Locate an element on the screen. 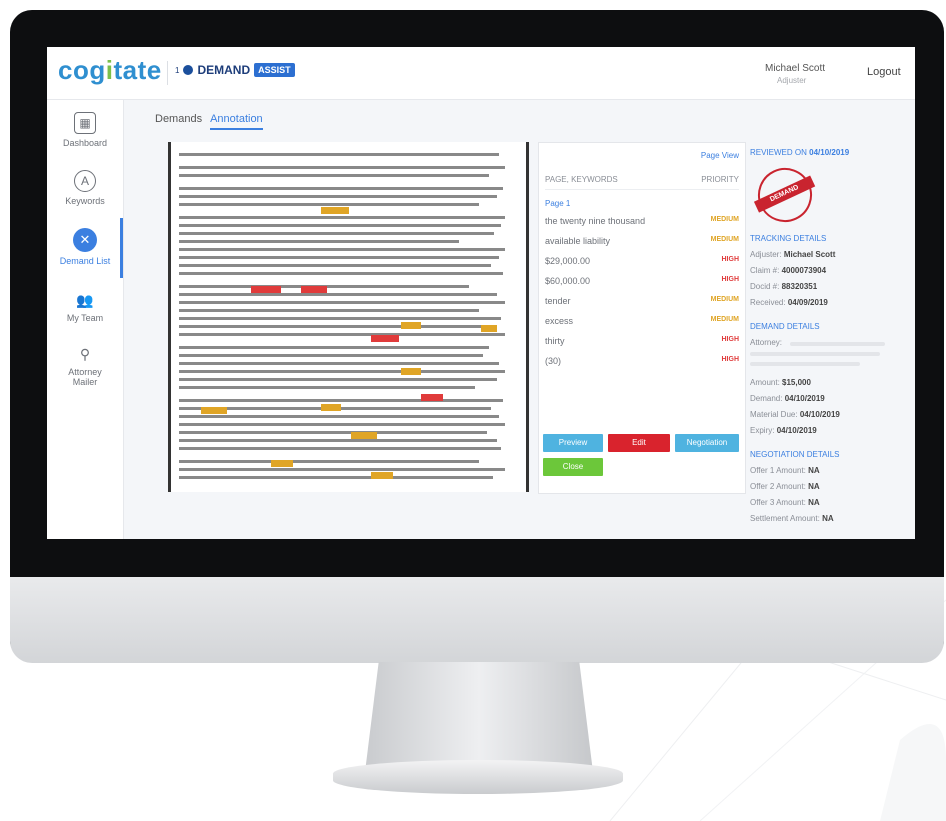 The width and height of the screenshot is (946, 821). detail-label: Offer 2 Amount: is located at coordinates (778, 486).